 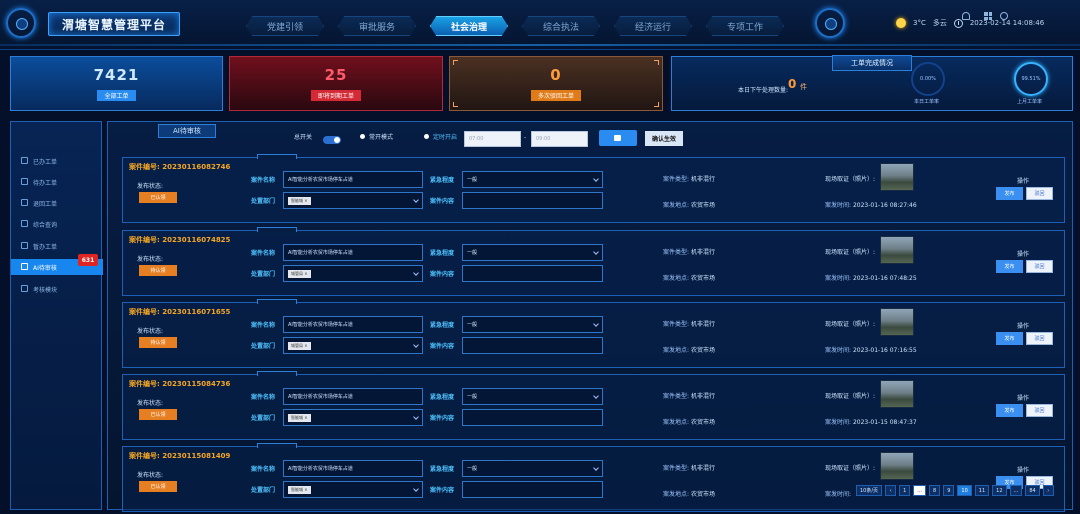 What do you see at coordinates (928, 79) in the screenshot?
I see `gauge-today: 0.00%` at bounding box center [928, 79].